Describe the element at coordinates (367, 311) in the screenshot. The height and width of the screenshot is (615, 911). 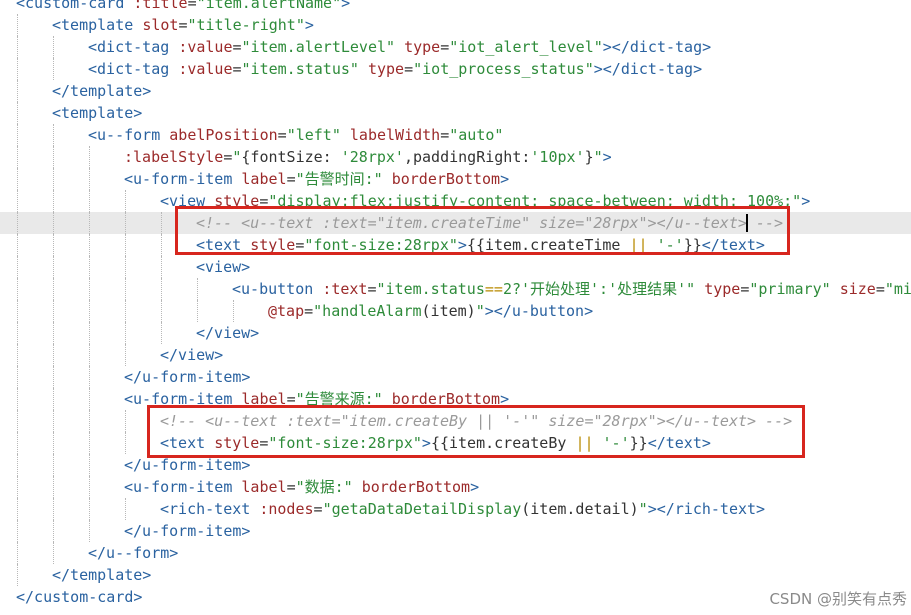
I see `code-token: "handleAlarm` at that location.